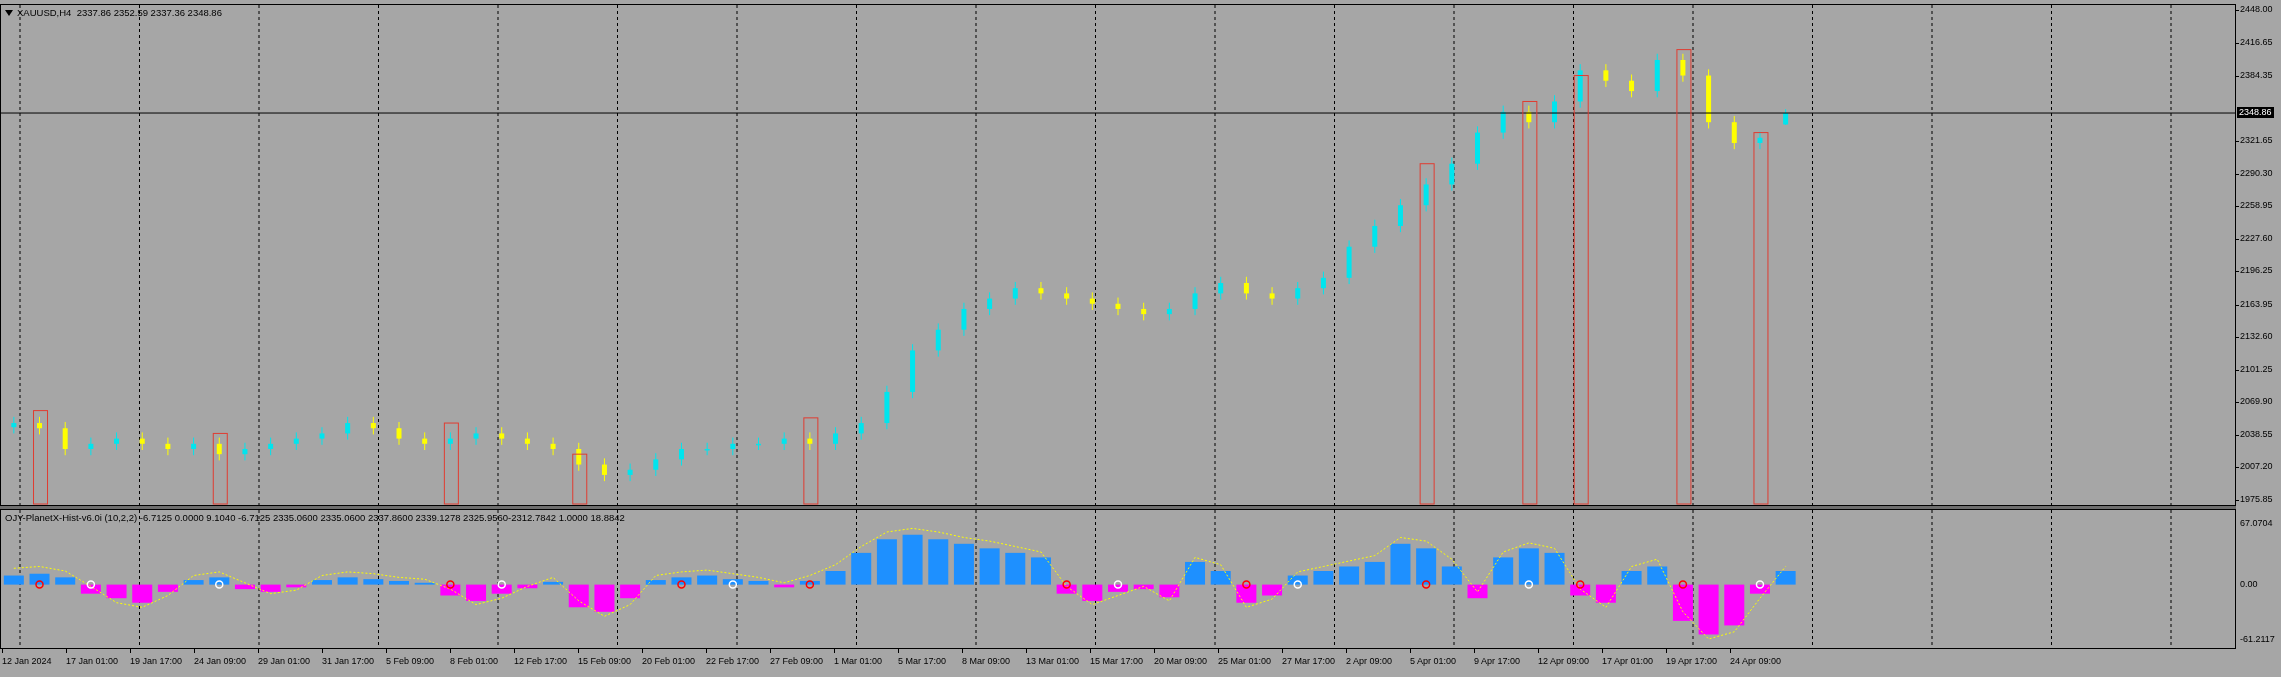 This screenshot has width=2281, height=677. I want to click on time-label: 27 Feb 09:00, so click(797, 661).